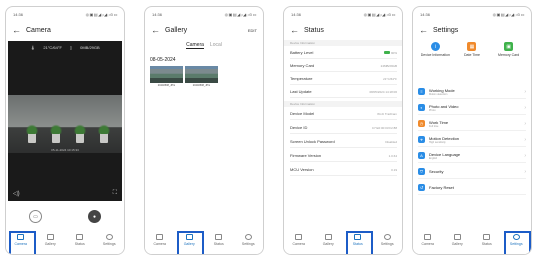 The width and height of the screenshot is (537, 258). Describe the element at coordinates (433, 158) in the screenshot. I see `row-subtitle: English` at that location.